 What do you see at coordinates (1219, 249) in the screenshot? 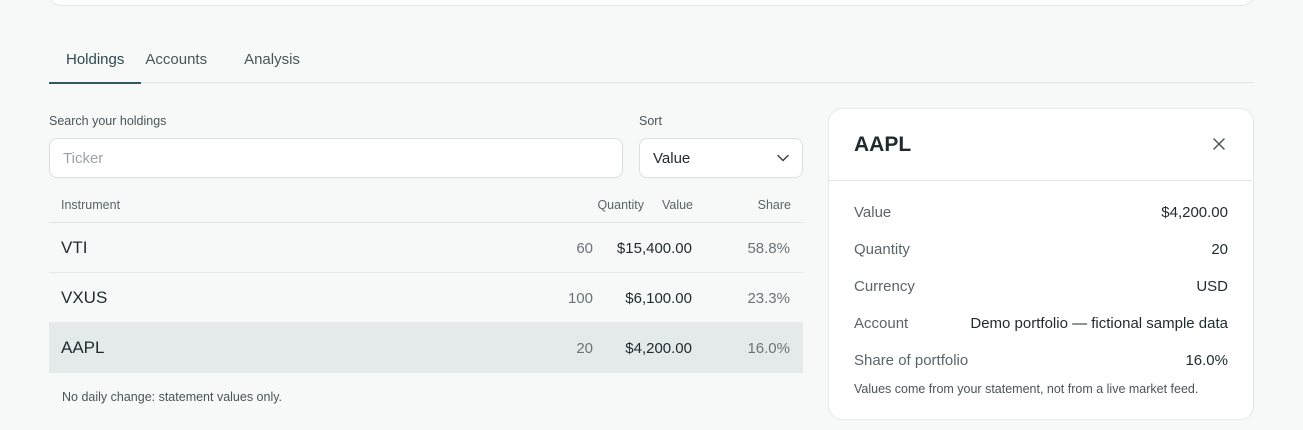
I see `detail-value: 20` at bounding box center [1219, 249].